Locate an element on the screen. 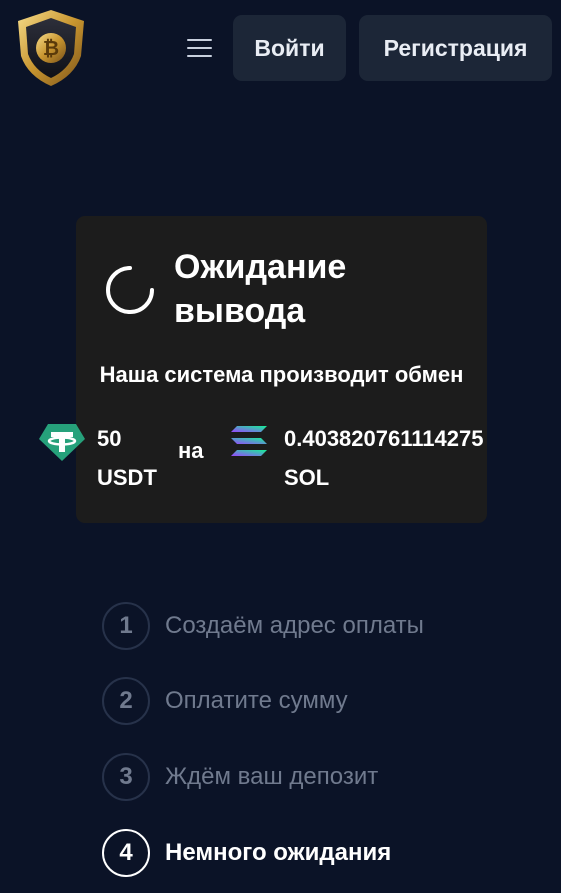 The width and height of the screenshot is (561, 893). step-label: Создаём адрес оплаты is located at coordinates (294, 625).